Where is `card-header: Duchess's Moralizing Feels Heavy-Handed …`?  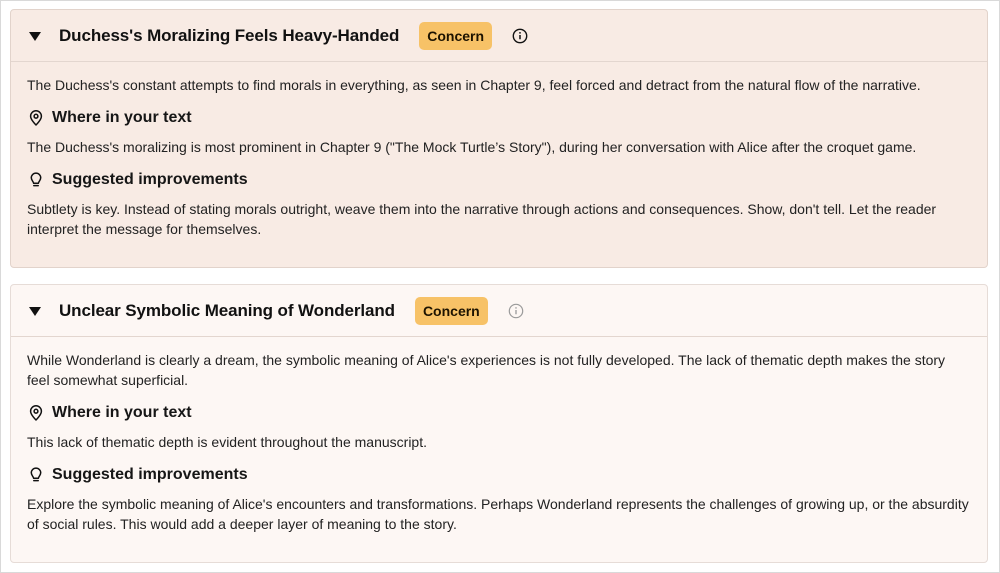
card-header: Duchess's Moralizing Feels Heavy-Handed … is located at coordinates (499, 36).